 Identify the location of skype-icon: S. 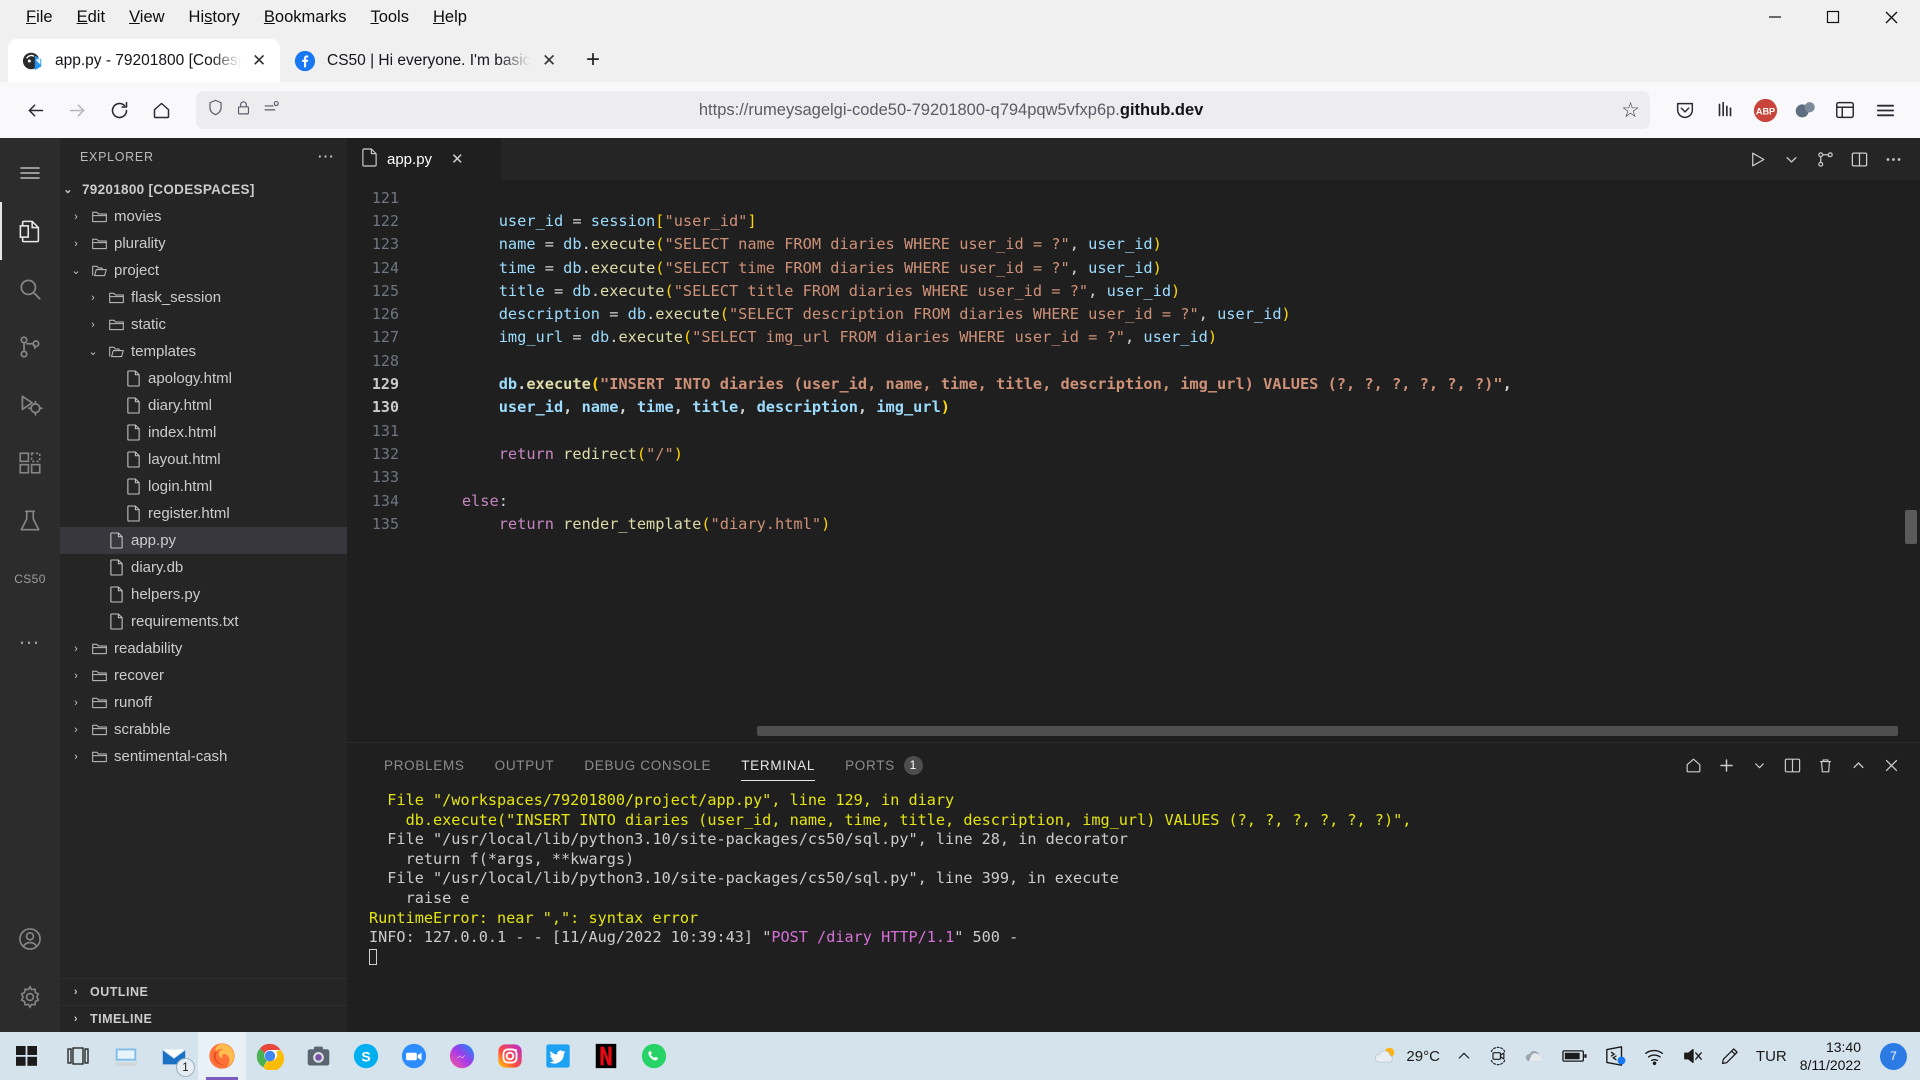
(366, 1056).